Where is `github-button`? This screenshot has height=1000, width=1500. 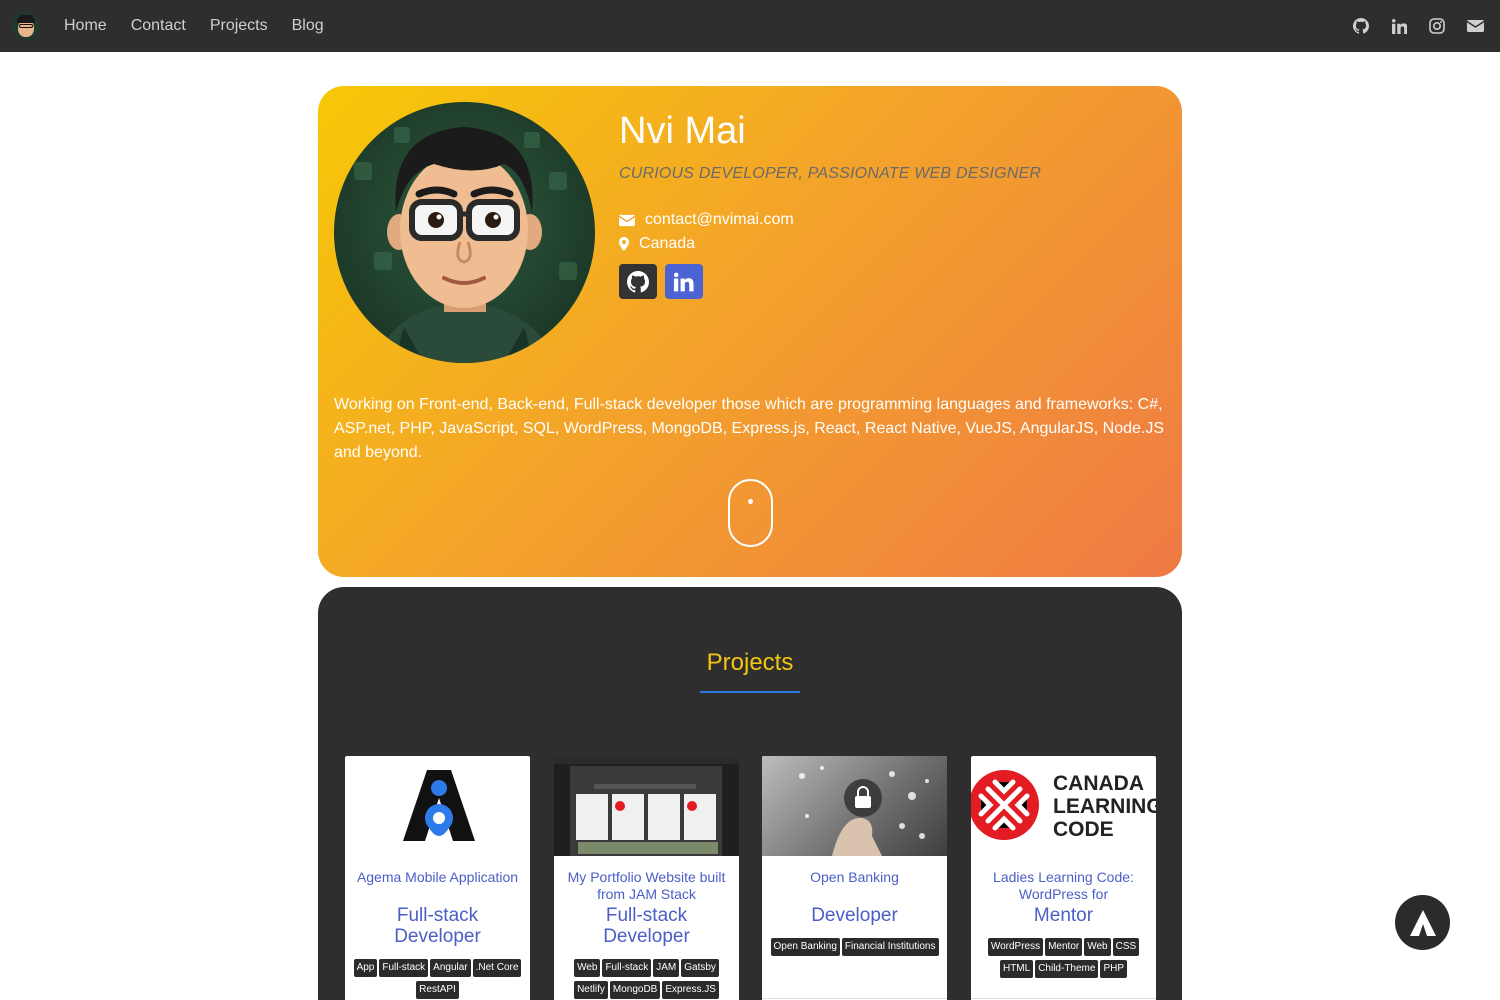
github-button is located at coordinates (638, 281).